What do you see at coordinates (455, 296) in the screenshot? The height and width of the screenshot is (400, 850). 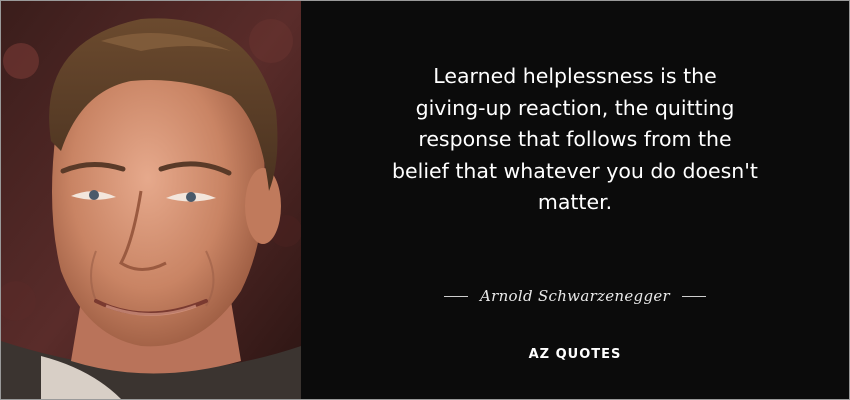 I see `left-dash-divider` at bounding box center [455, 296].